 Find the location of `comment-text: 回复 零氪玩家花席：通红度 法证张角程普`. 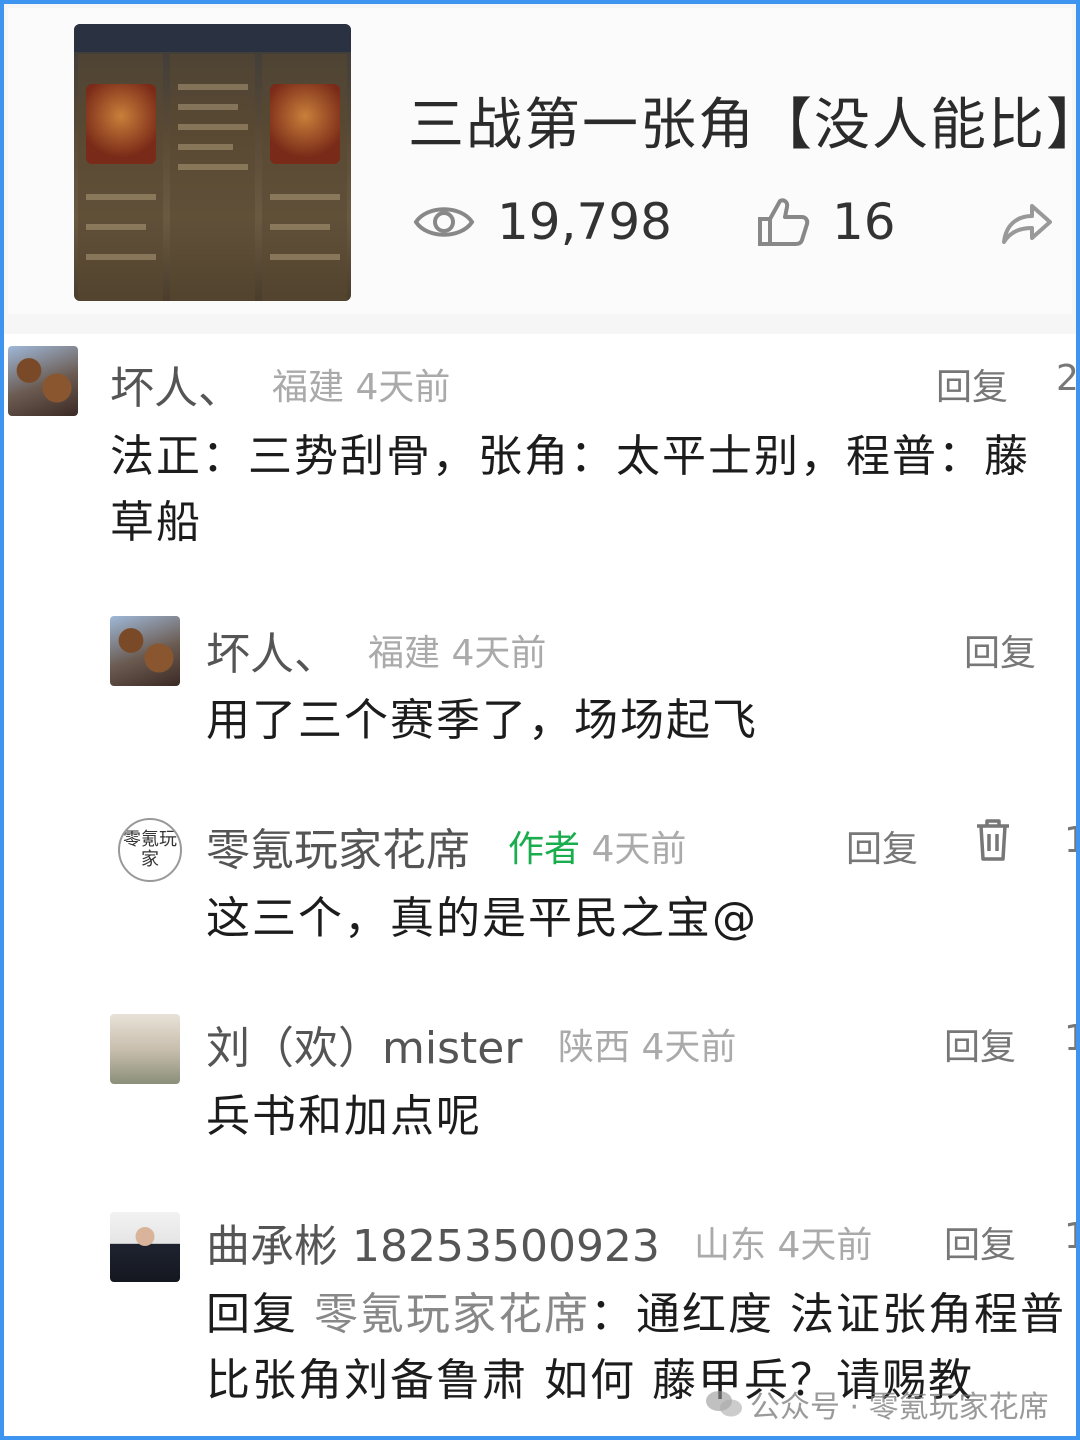

comment-text: 回复 零氪玩家花席：通红度 法证张角程普 is located at coordinates (641, 1315).